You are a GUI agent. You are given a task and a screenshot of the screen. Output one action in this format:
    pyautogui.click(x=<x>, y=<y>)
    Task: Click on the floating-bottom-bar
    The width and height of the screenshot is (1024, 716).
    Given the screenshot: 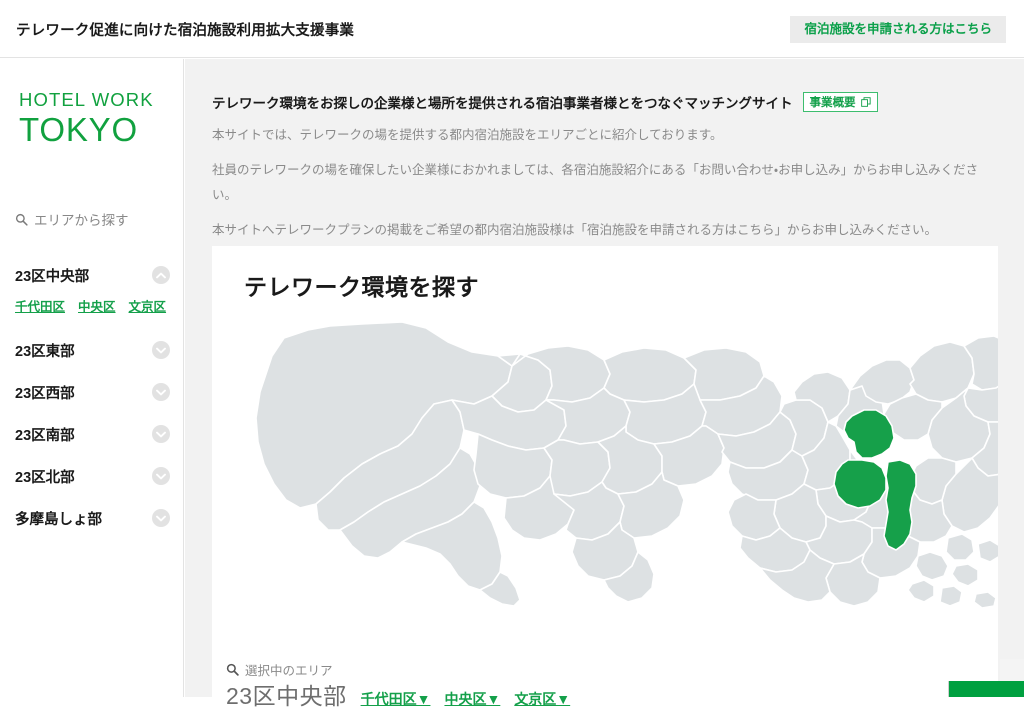 What is the action you would take?
    pyautogui.click(x=986, y=689)
    